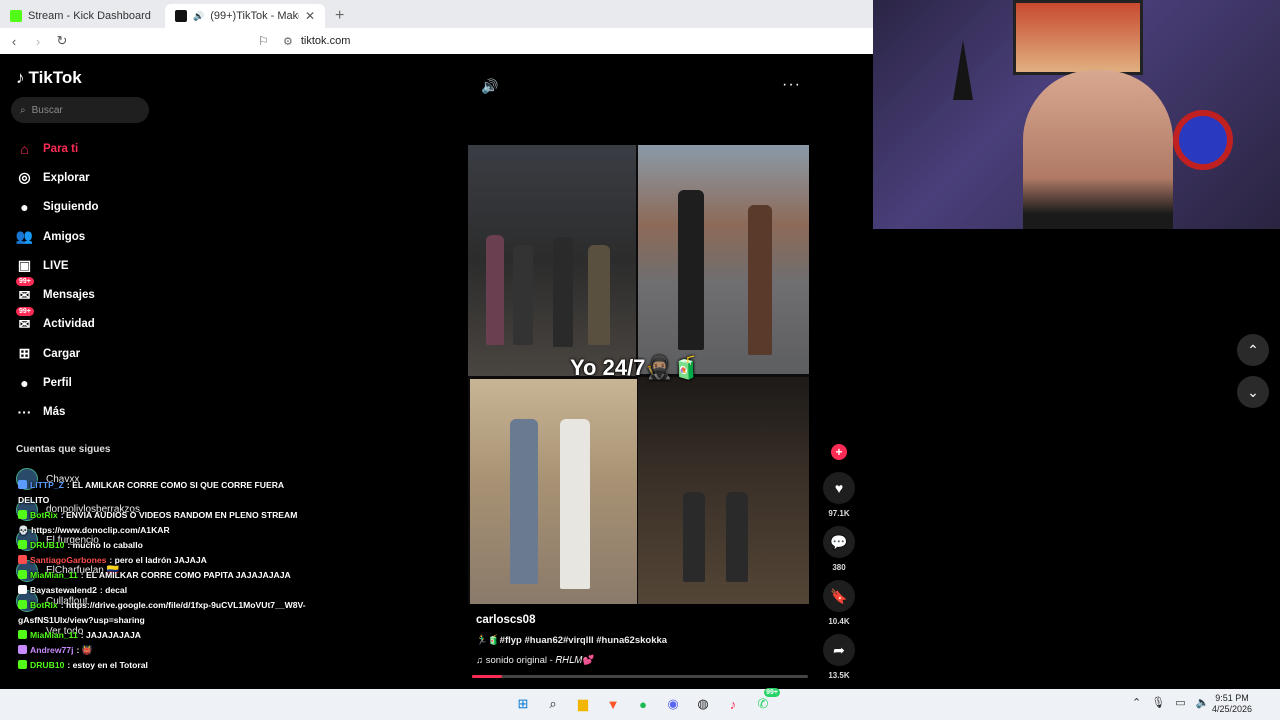 This screenshot has width=1280, height=720. I want to click on video-sound: ♫ sonido original - 𝑅𝐻𝐿𝑀💕, so click(535, 660).